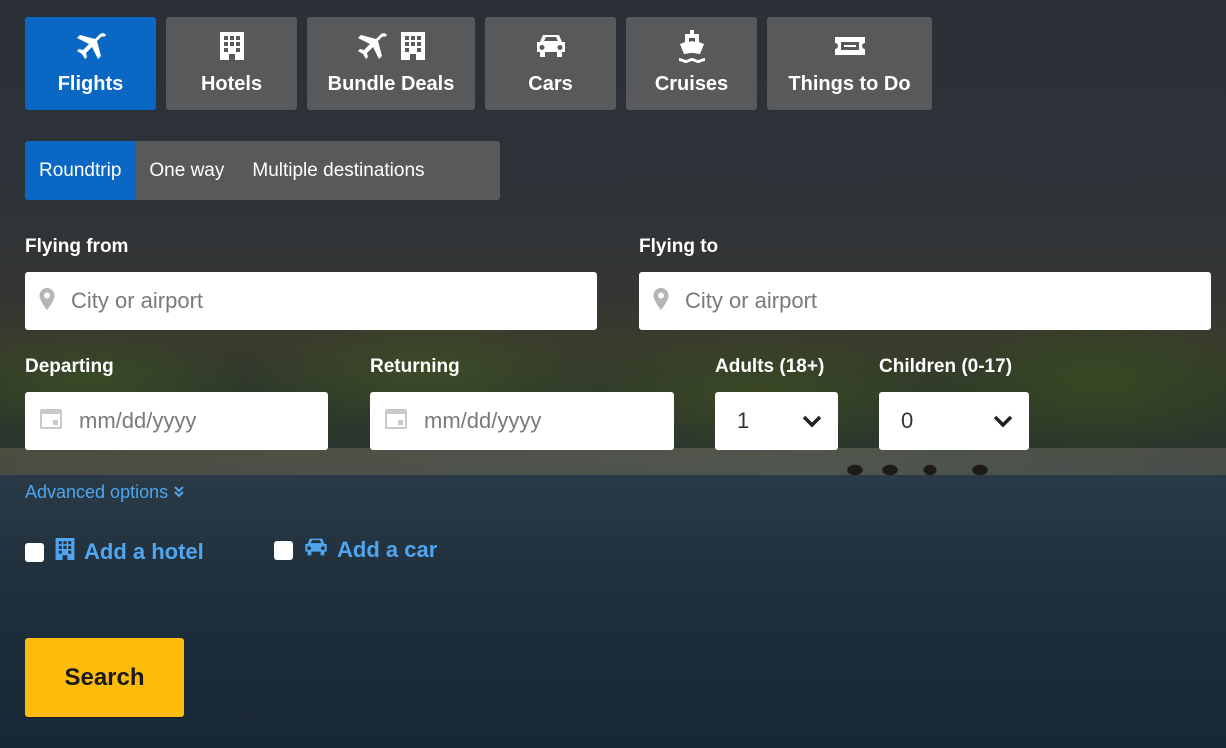 Image resolution: width=1226 pixels, height=748 pixels. What do you see at coordinates (691, 84) in the screenshot?
I see `tab-label: Cruises` at bounding box center [691, 84].